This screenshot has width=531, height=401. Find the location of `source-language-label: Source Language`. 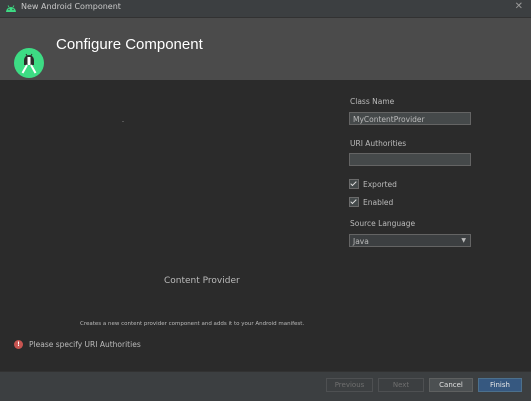

source-language-label: Source Language is located at coordinates (383, 223).